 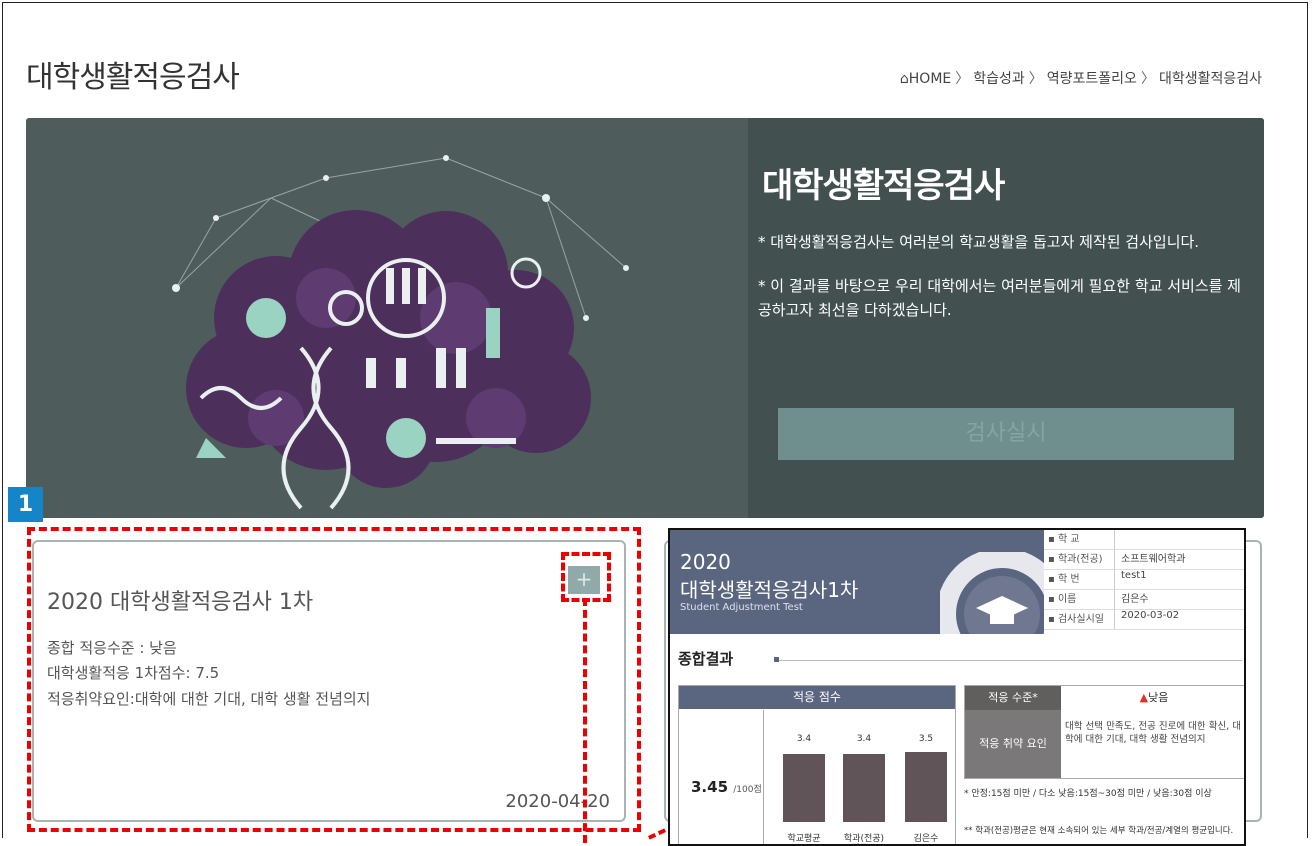 What do you see at coordinates (400, 332) in the screenshot?
I see `science-illustration` at bounding box center [400, 332].